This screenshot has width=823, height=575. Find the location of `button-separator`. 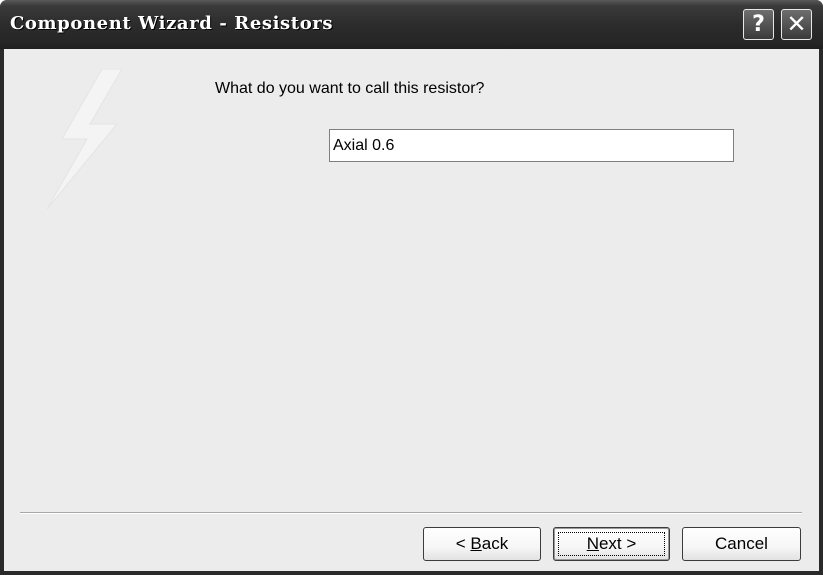

button-separator is located at coordinates (411, 513).